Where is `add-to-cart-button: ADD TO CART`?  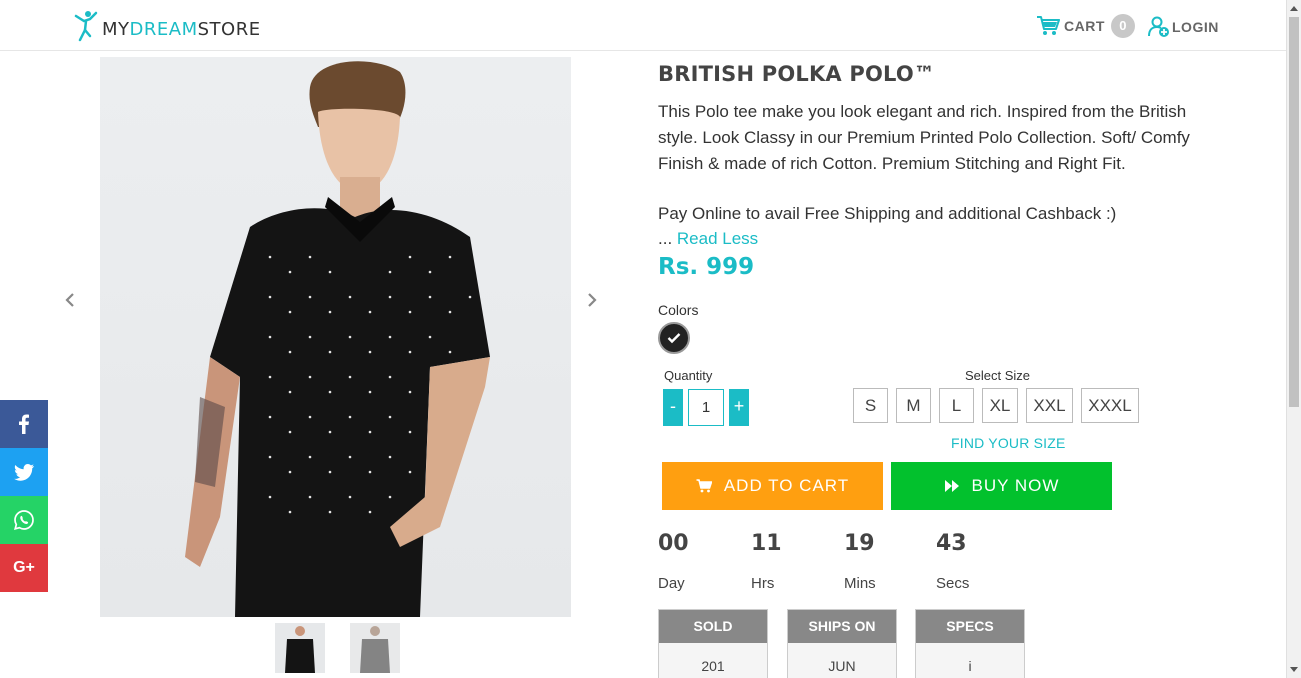
add-to-cart-button: ADD TO CART is located at coordinates (772, 486).